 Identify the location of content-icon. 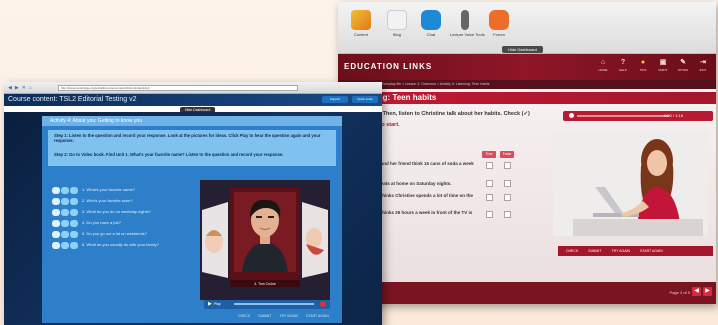
(361, 20).